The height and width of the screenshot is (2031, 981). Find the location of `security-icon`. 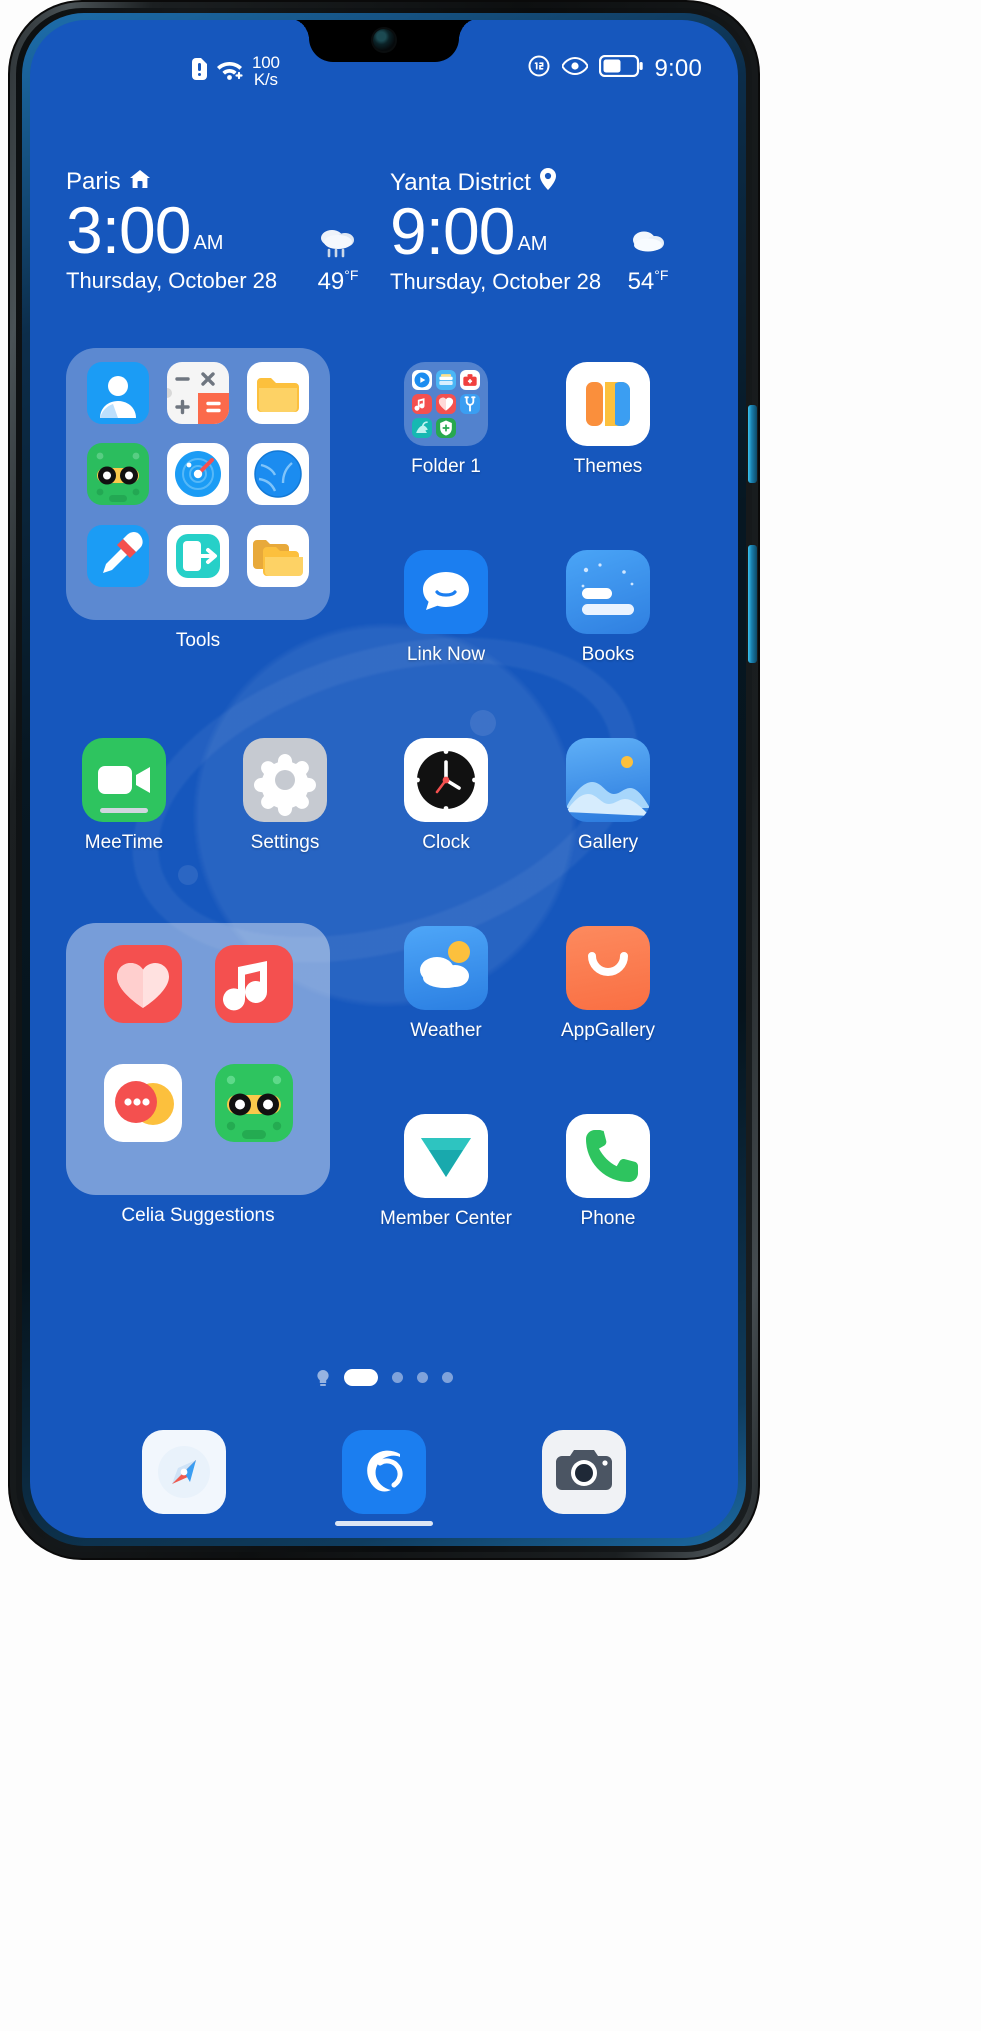

security-icon is located at coordinates (446, 428).